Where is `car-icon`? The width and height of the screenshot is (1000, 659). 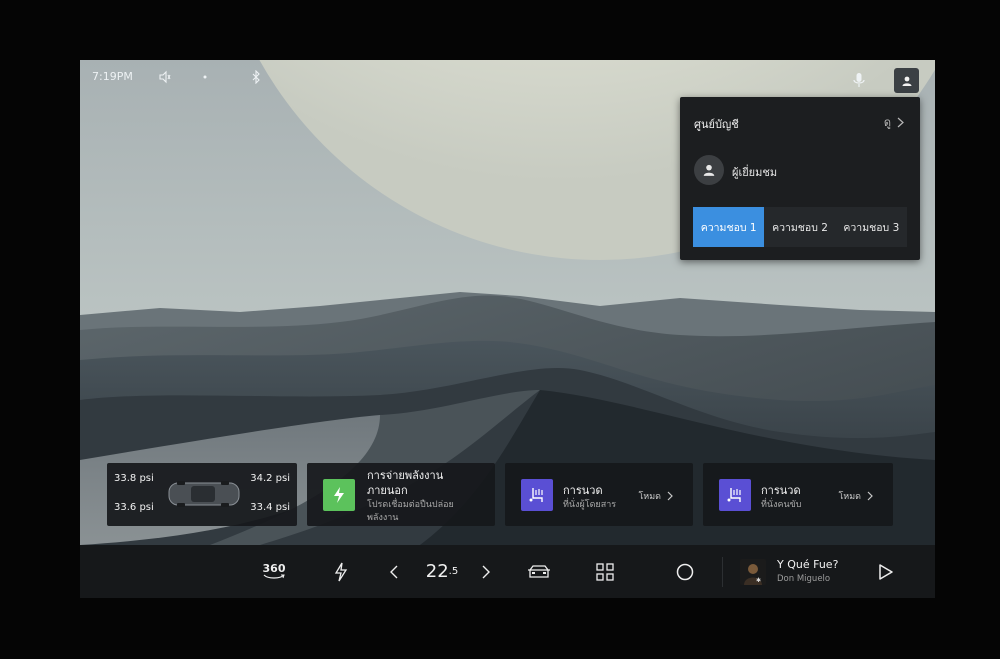 car-icon is located at coordinates (539, 571).